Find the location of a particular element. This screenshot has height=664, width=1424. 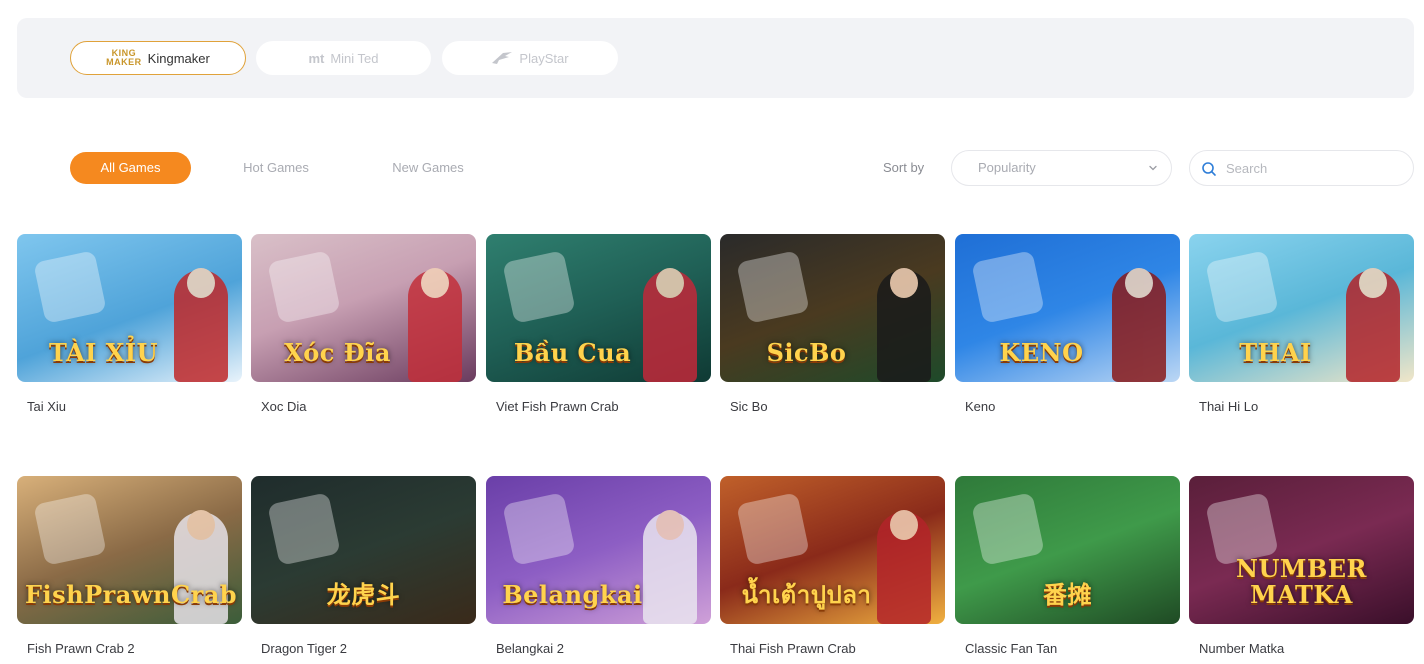

game-card: 番摊 Classic Fan Tan is located at coordinates (1067, 566).